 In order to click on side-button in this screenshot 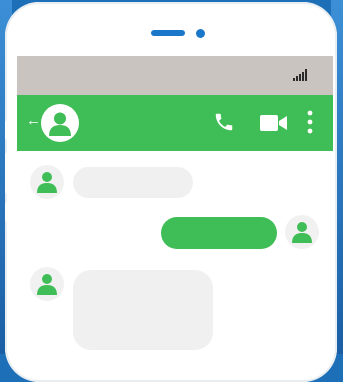, I will do `click(8, 212)`.